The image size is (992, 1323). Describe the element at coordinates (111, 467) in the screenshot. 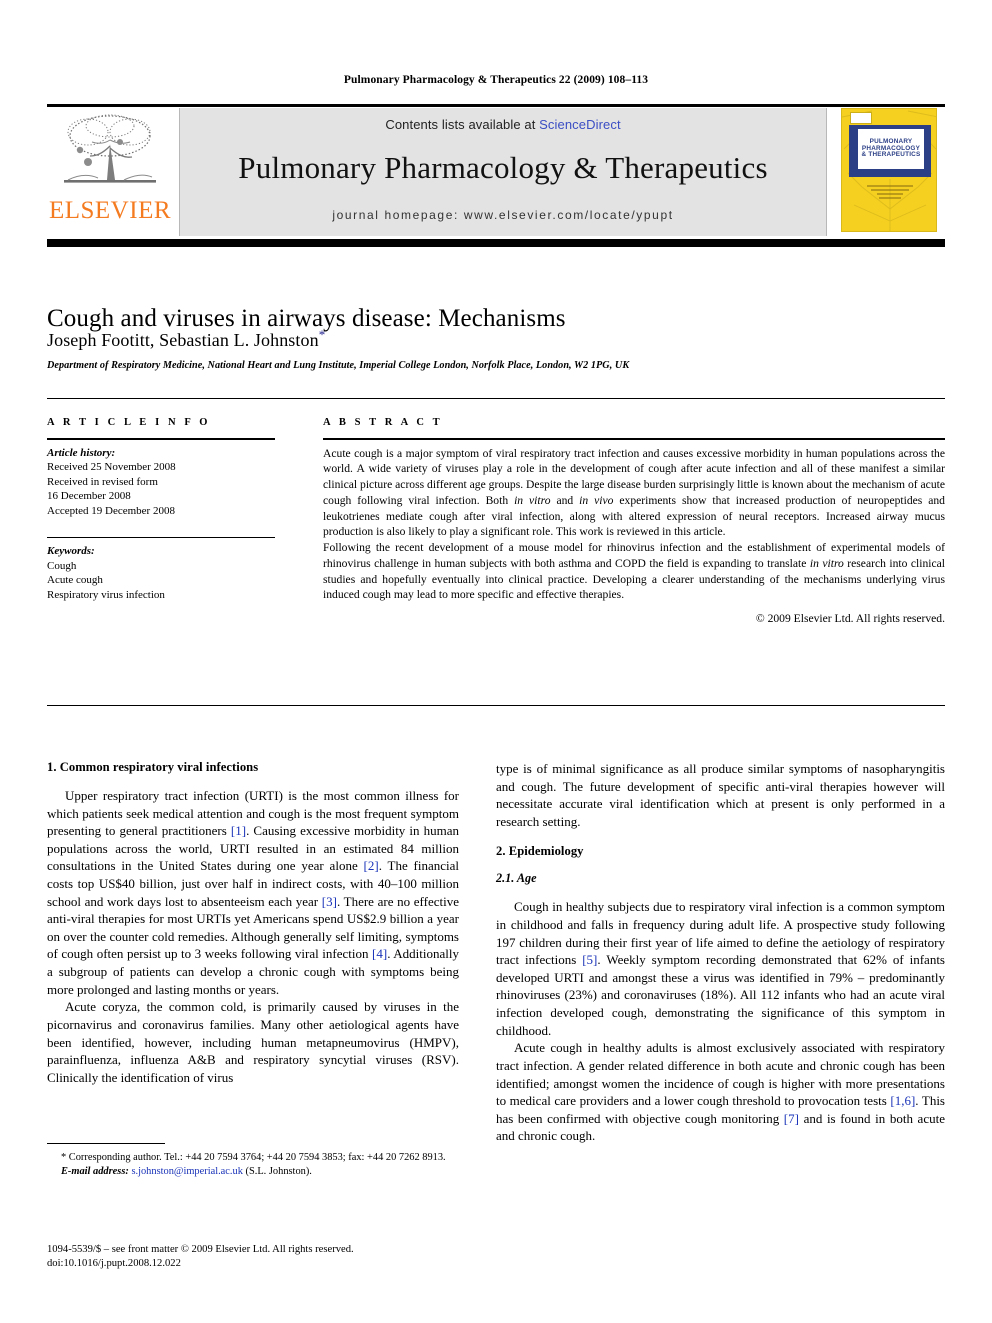

I see `article-history-item: Received 25 November 2008` at that location.